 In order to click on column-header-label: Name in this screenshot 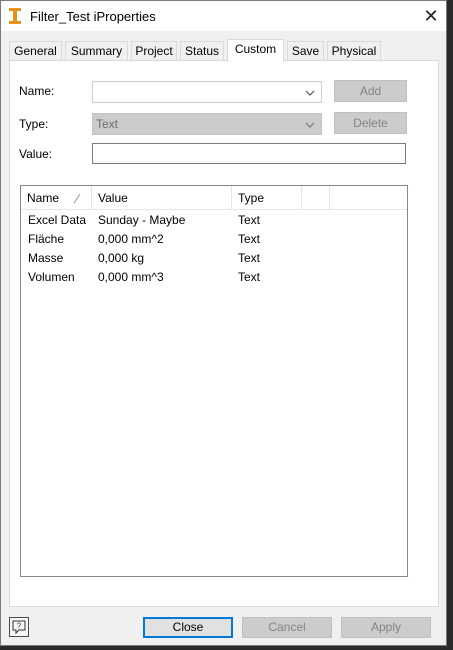, I will do `click(43, 198)`.